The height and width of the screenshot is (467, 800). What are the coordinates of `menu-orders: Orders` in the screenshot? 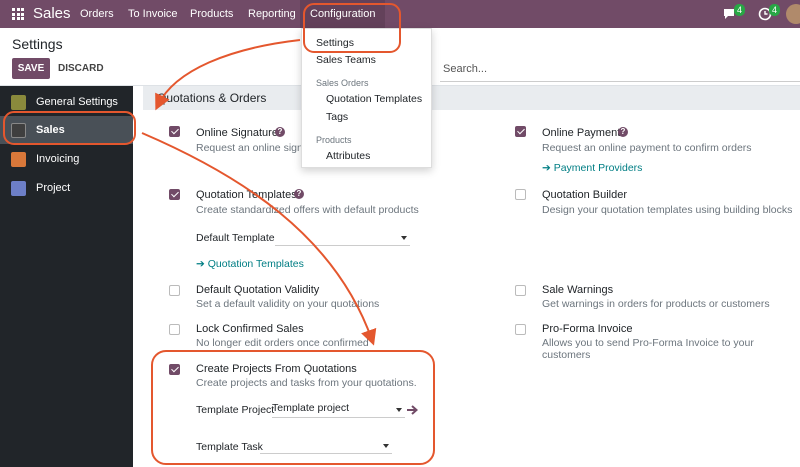 It's located at (97, 14).